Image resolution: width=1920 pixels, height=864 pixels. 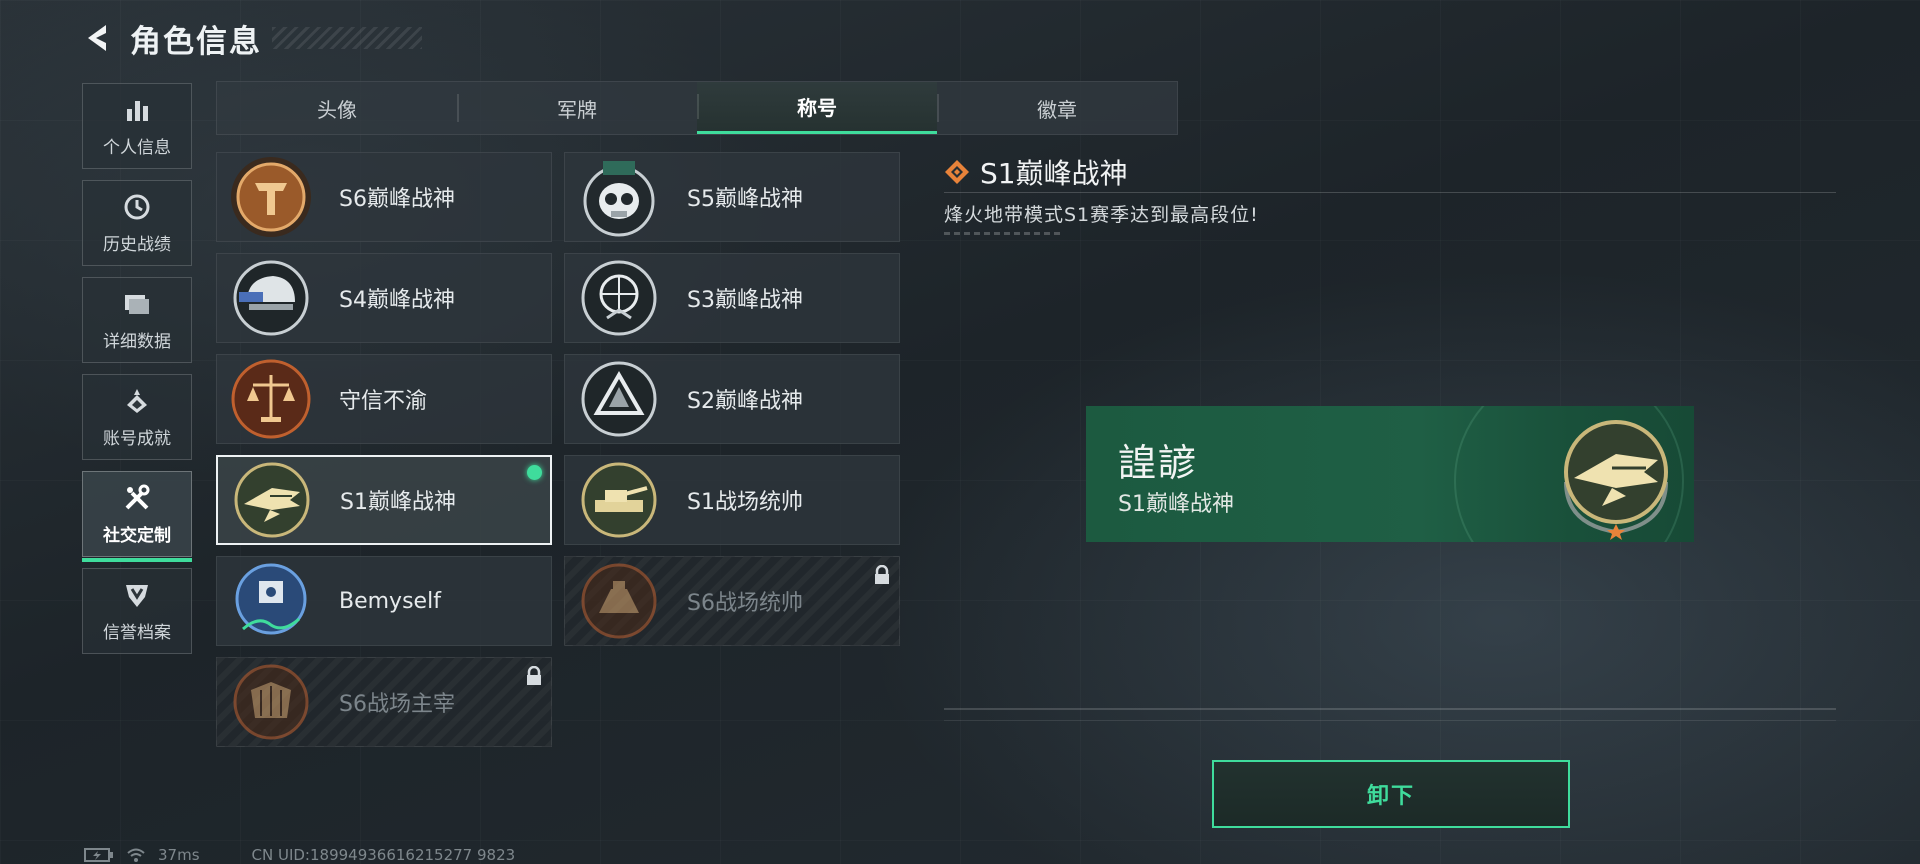 What do you see at coordinates (398, 502) in the screenshot?
I see `title-label: S1巅峰战神` at bounding box center [398, 502].